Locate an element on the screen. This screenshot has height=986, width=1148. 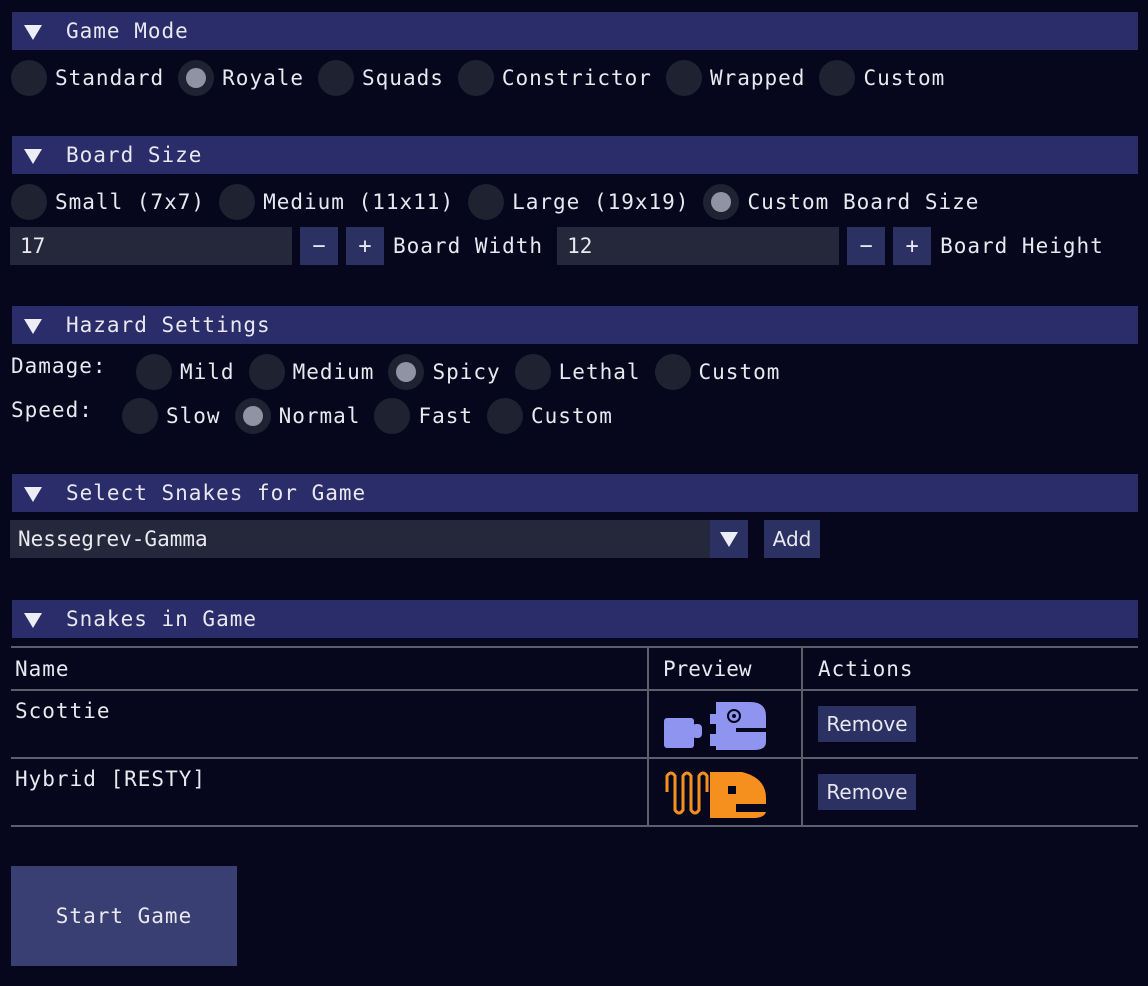
radio-damage-medium: Medium is located at coordinates (311, 372).